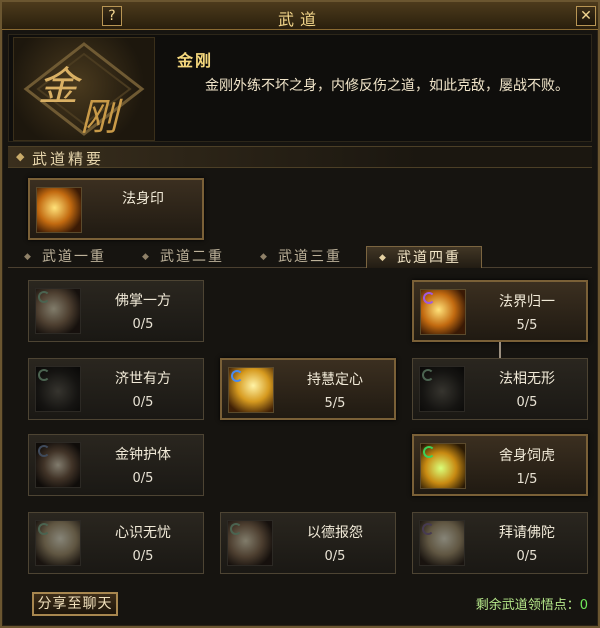 The image size is (600, 628). What do you see at coordinates (500, 543) in the screenshot?
I see `skill-card: 拜请佛陀 0/5` at bounding box center [500, 543].